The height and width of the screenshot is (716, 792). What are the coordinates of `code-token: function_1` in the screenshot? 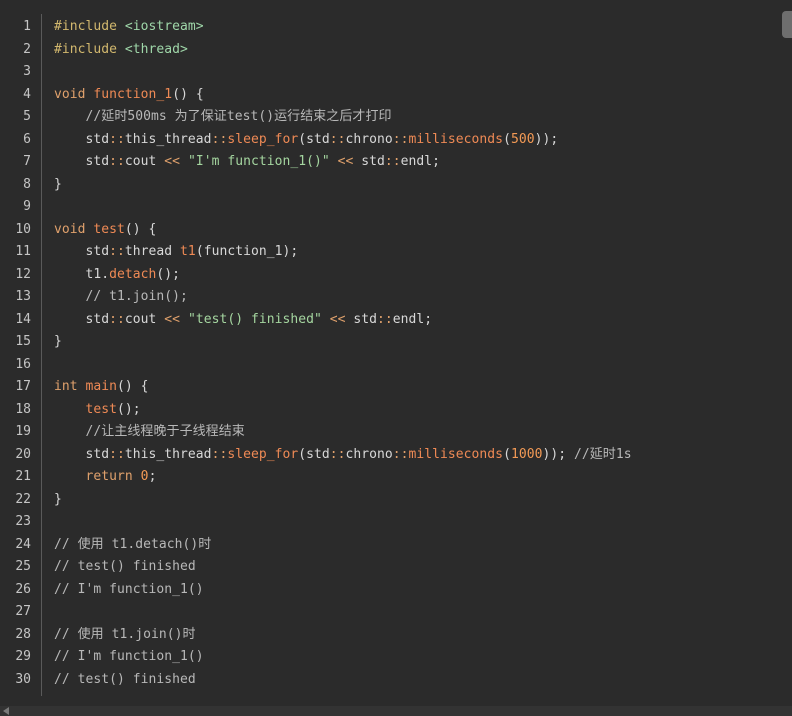 It's located at (133, 94).